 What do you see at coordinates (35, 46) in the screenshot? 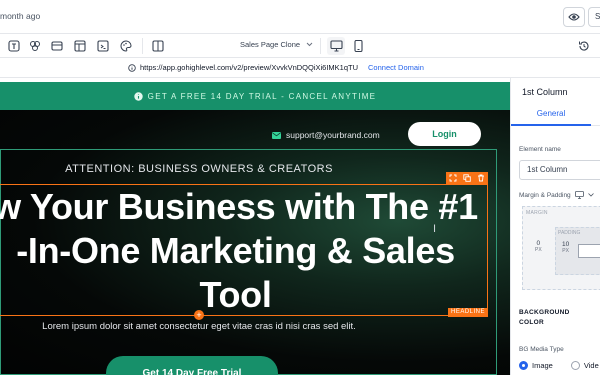
I see `elements-icon` at bounding box center [35, 46].